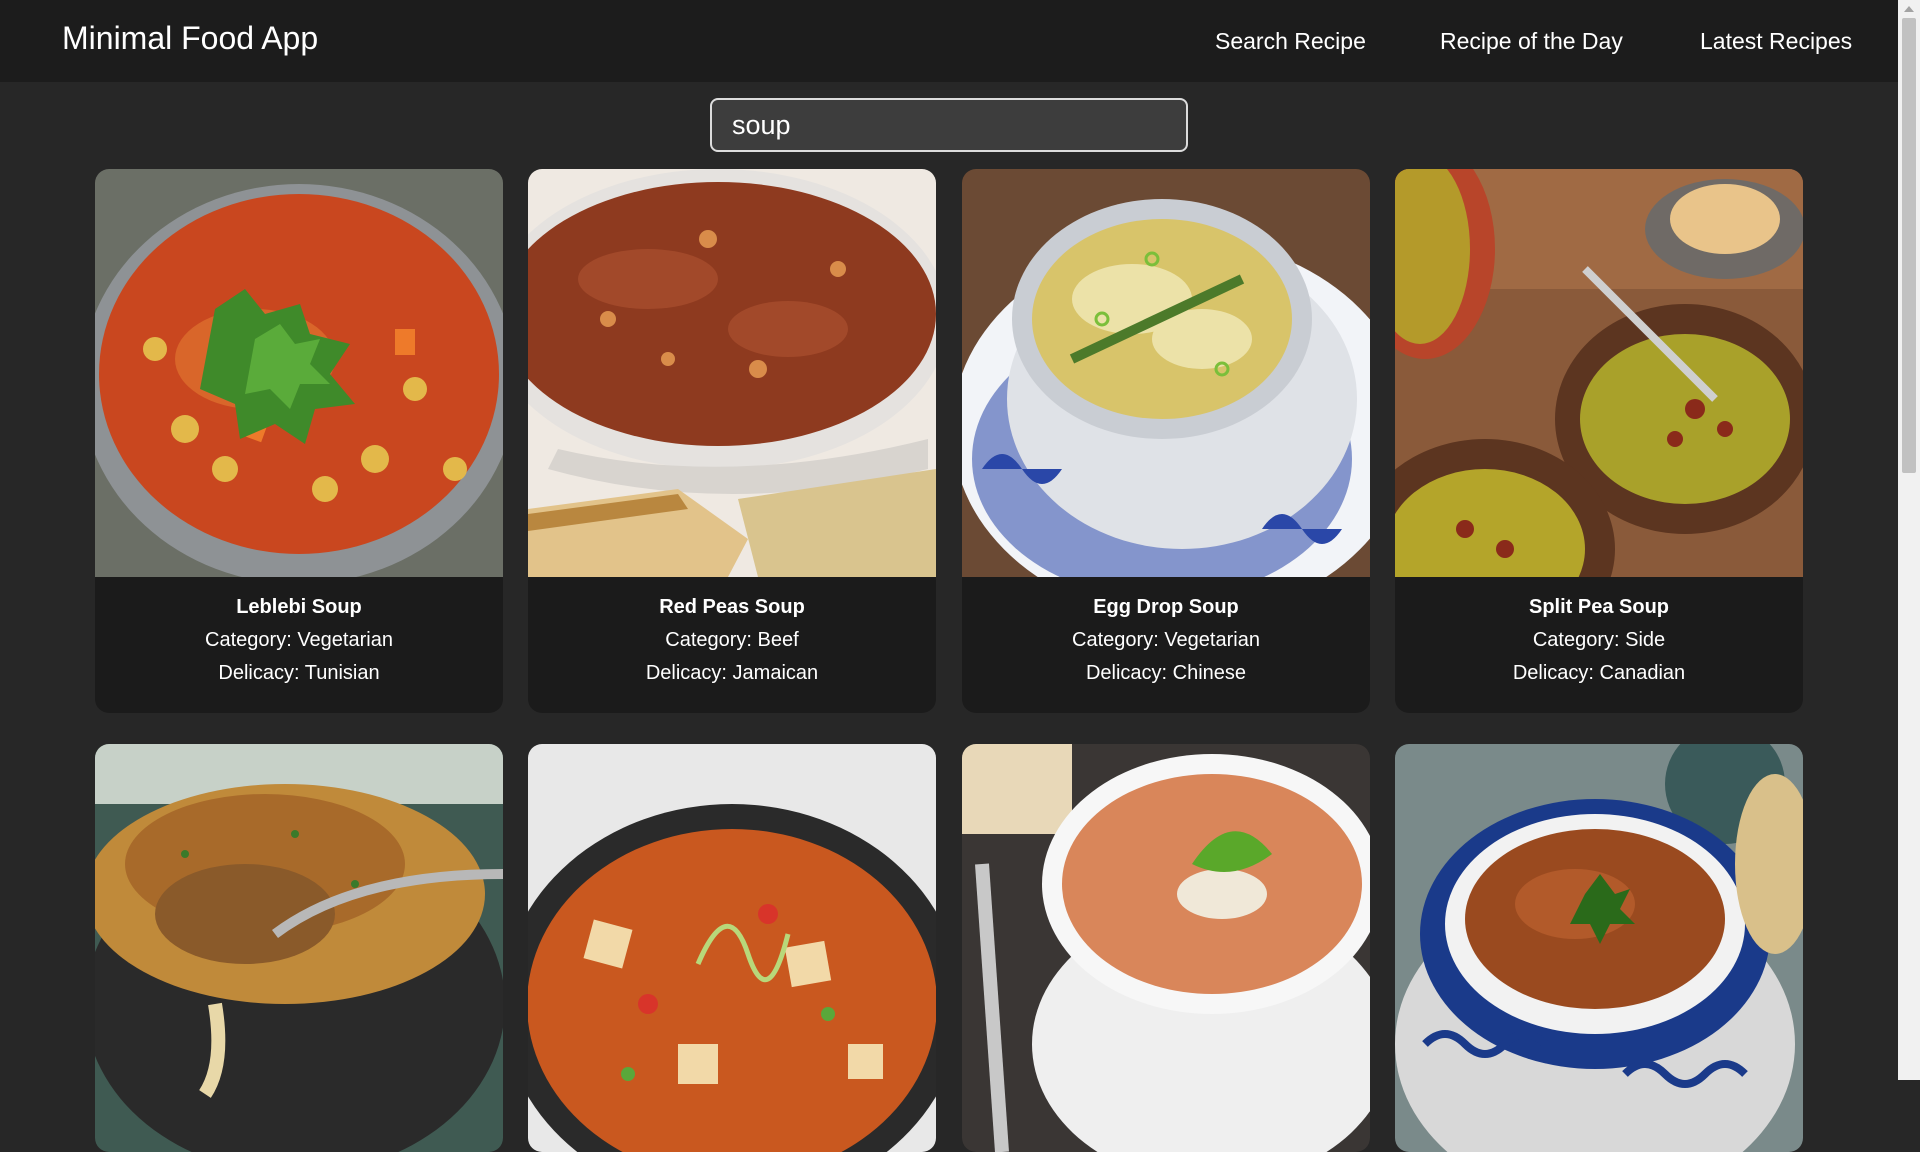  Describe the element at coordinates (1599, 673) in the screenshot. I see `recipe-delicacy: Delicacy: Canadian` at that location.